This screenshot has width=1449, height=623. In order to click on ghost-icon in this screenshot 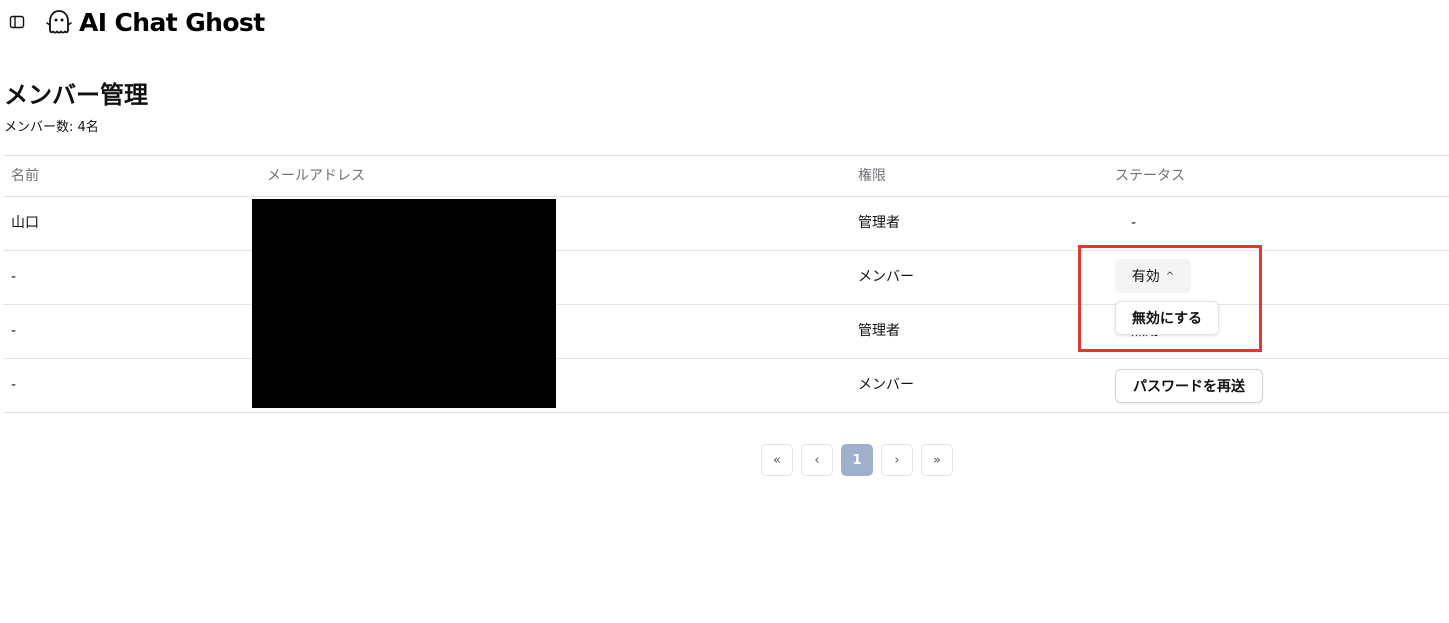, I will do `click(59, 22)`.